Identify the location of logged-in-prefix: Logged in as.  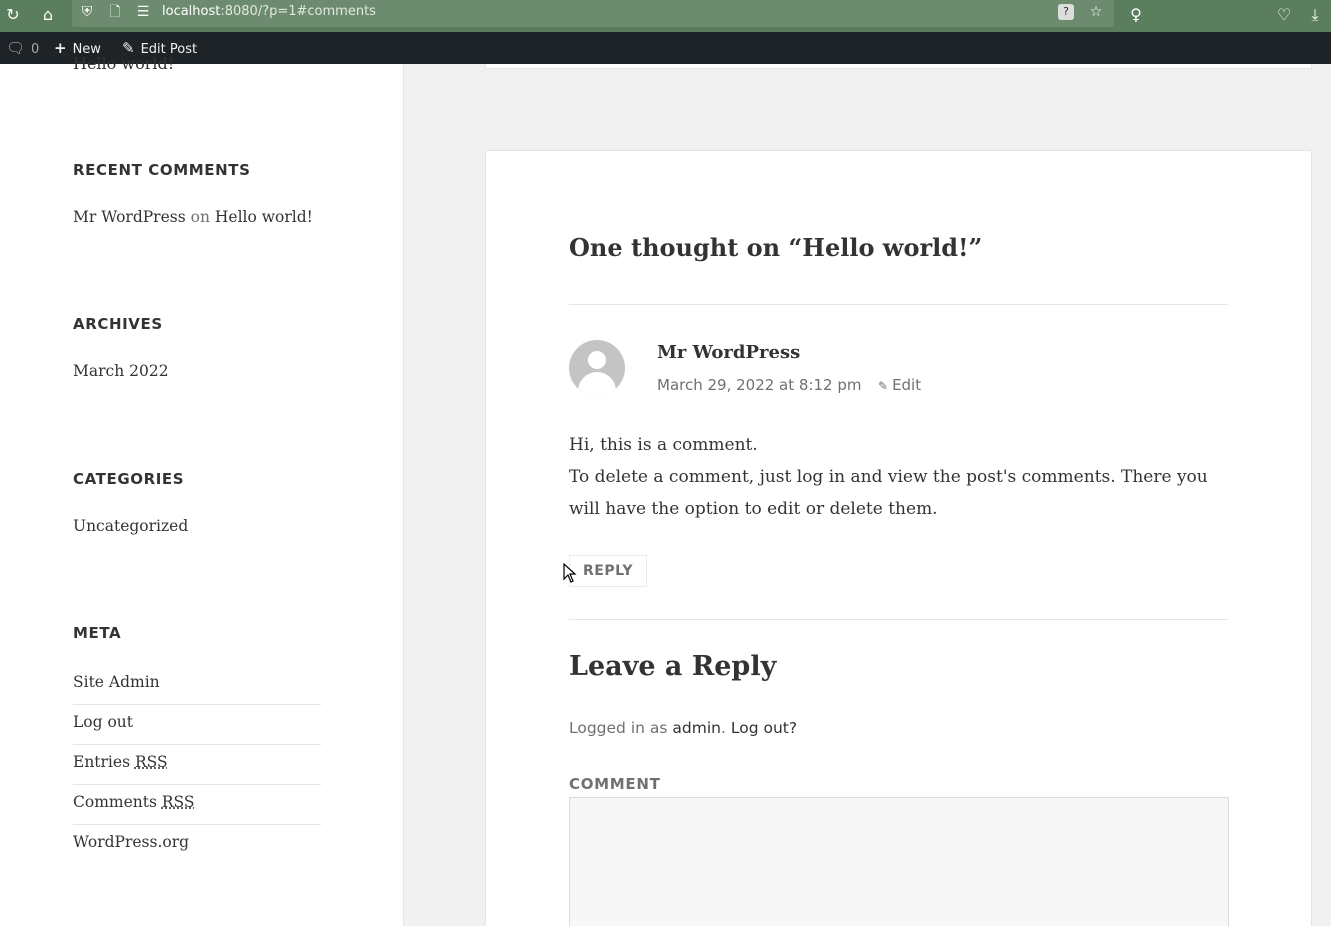
(618, 728).